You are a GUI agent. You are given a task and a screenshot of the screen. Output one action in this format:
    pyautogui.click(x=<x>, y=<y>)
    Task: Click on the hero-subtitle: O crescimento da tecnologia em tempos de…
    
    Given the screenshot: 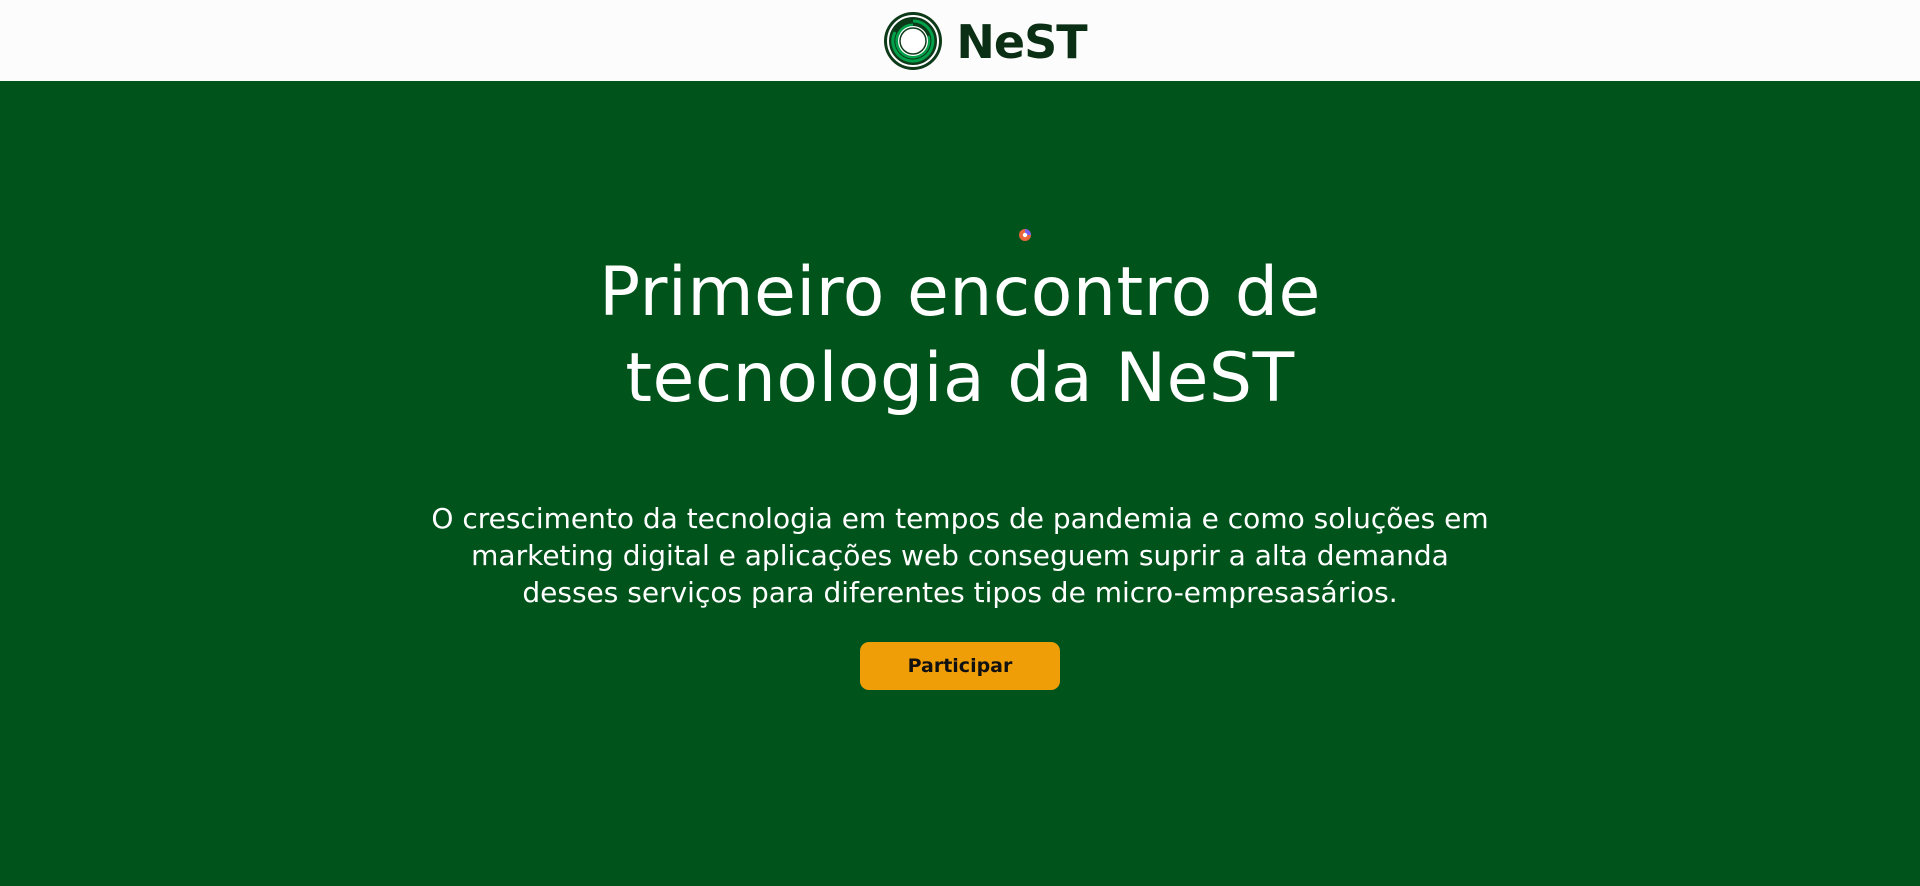 What is the action you would take?
    pyautogui.click(x=960, y=555)
    